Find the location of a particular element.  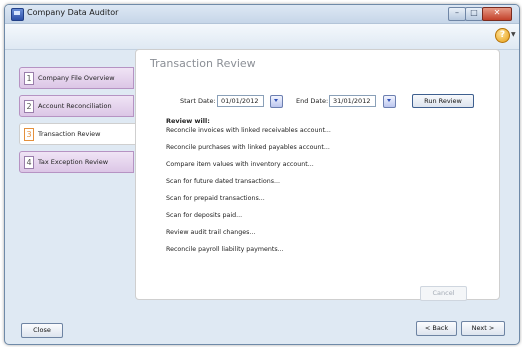

run-review-button: Run Review is located at coordinates (443, 101).